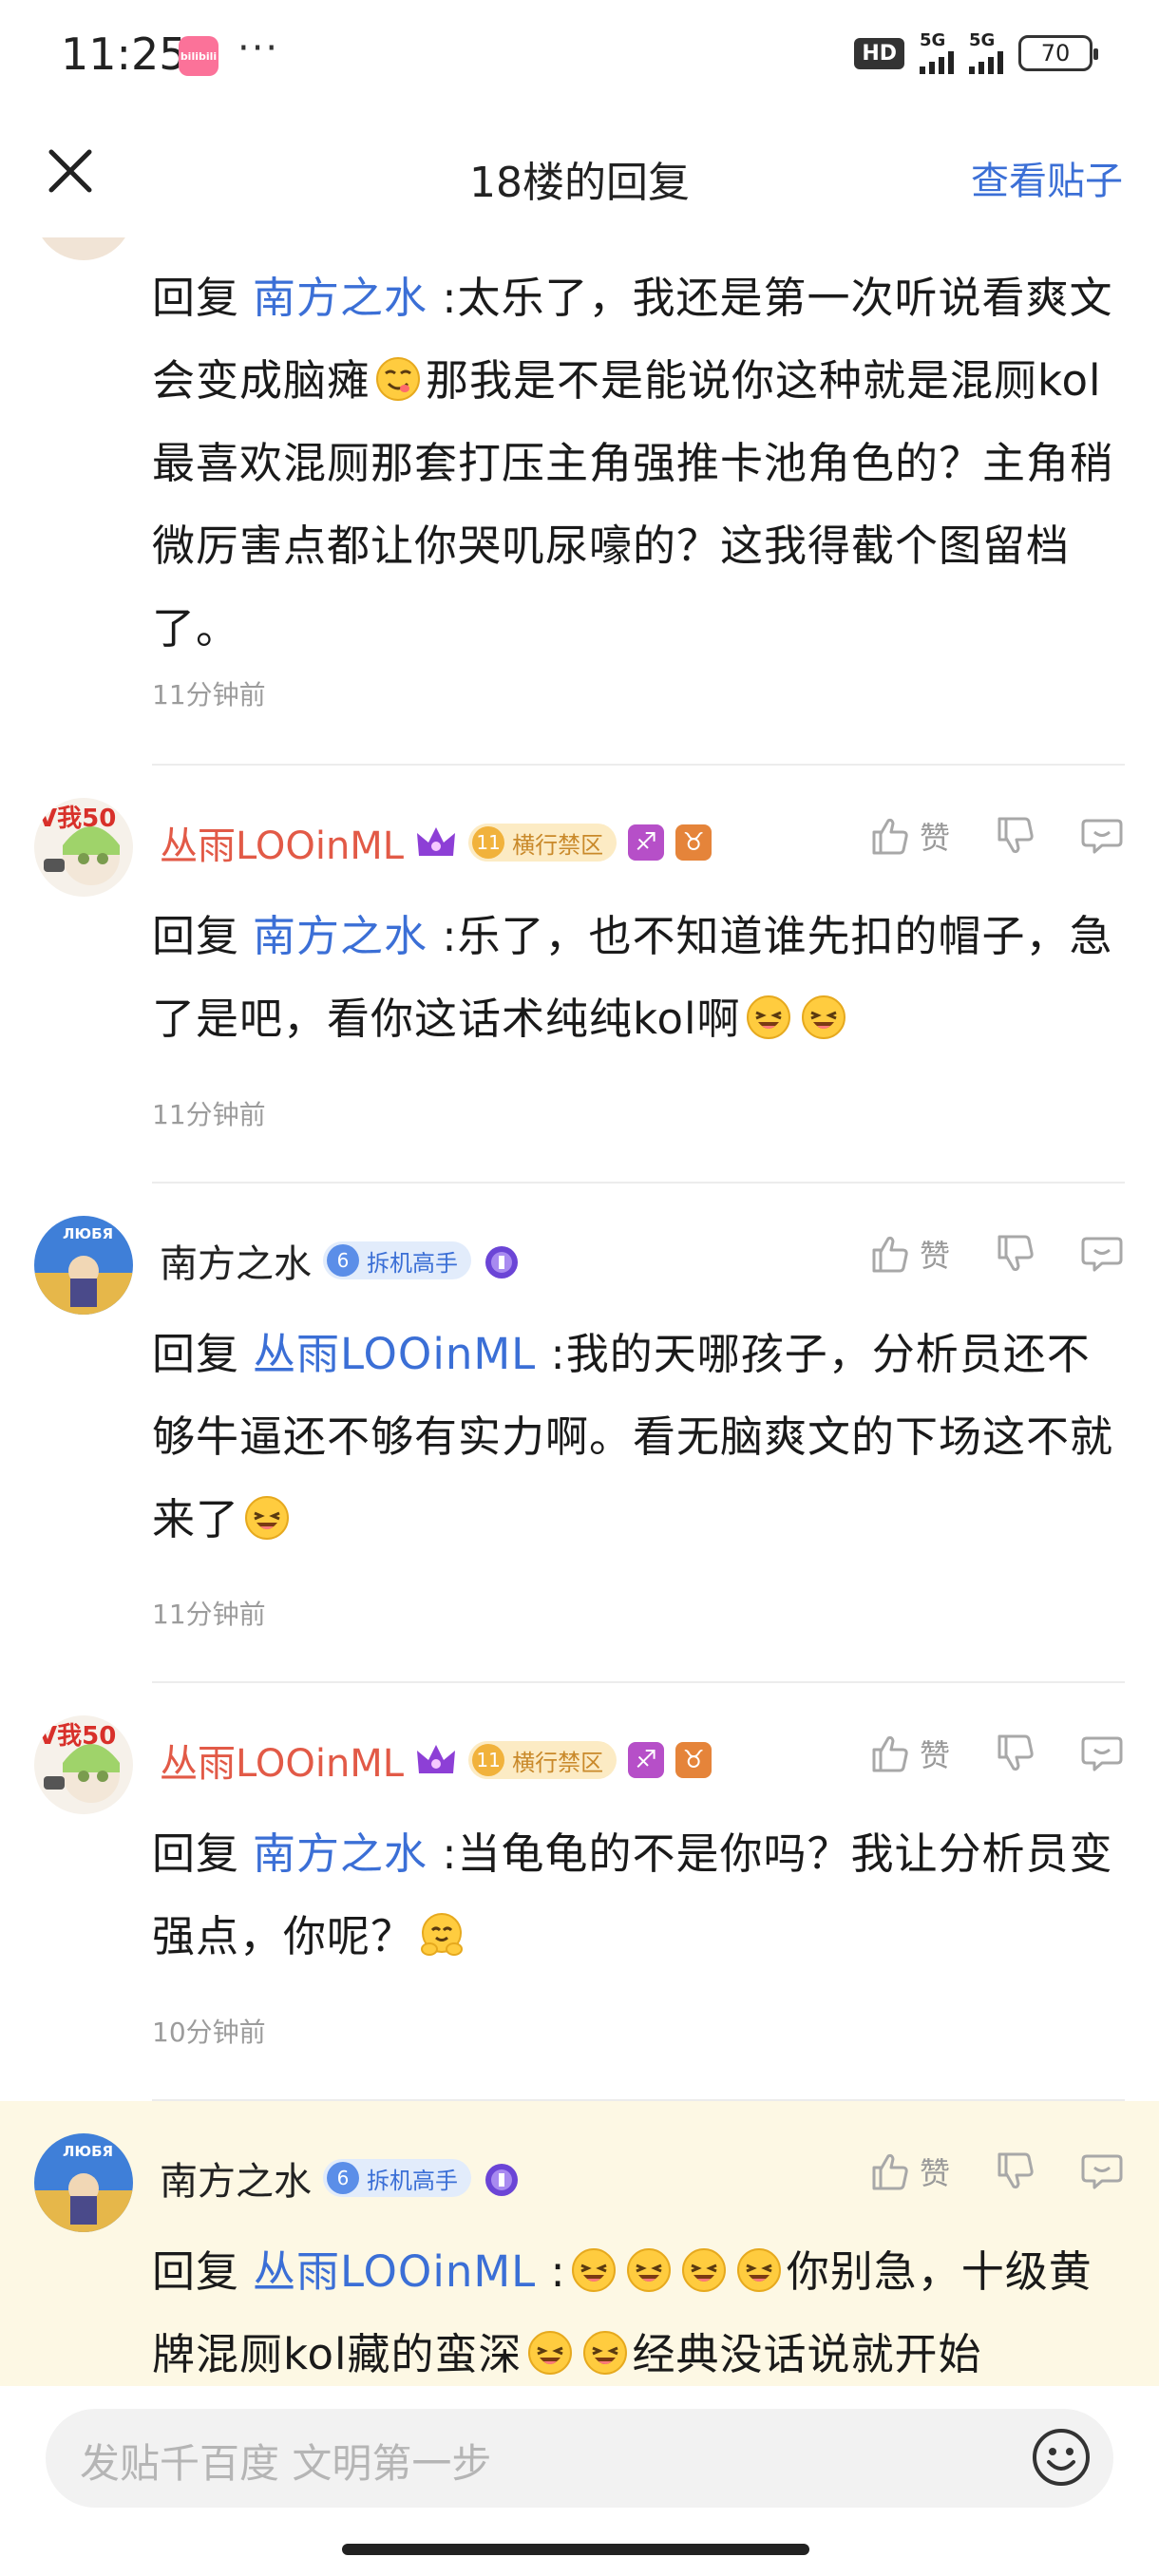 The image size is (1159, 2576). What do you see at coordinates (1061, 2457) in the screenshot?
I see `emoji-icon` at bounding box center [1061, 2457].